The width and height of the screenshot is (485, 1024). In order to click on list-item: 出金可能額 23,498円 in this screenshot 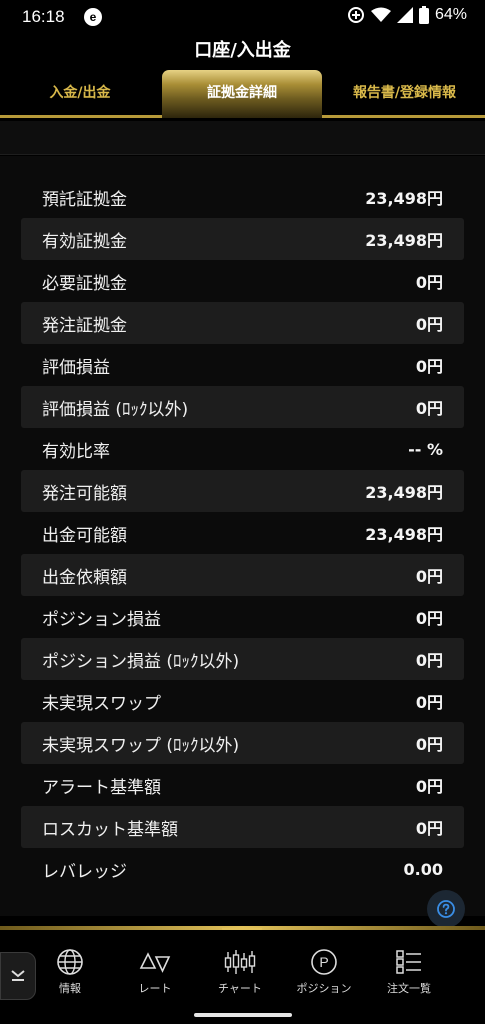, I will do `click(242, 533)`.